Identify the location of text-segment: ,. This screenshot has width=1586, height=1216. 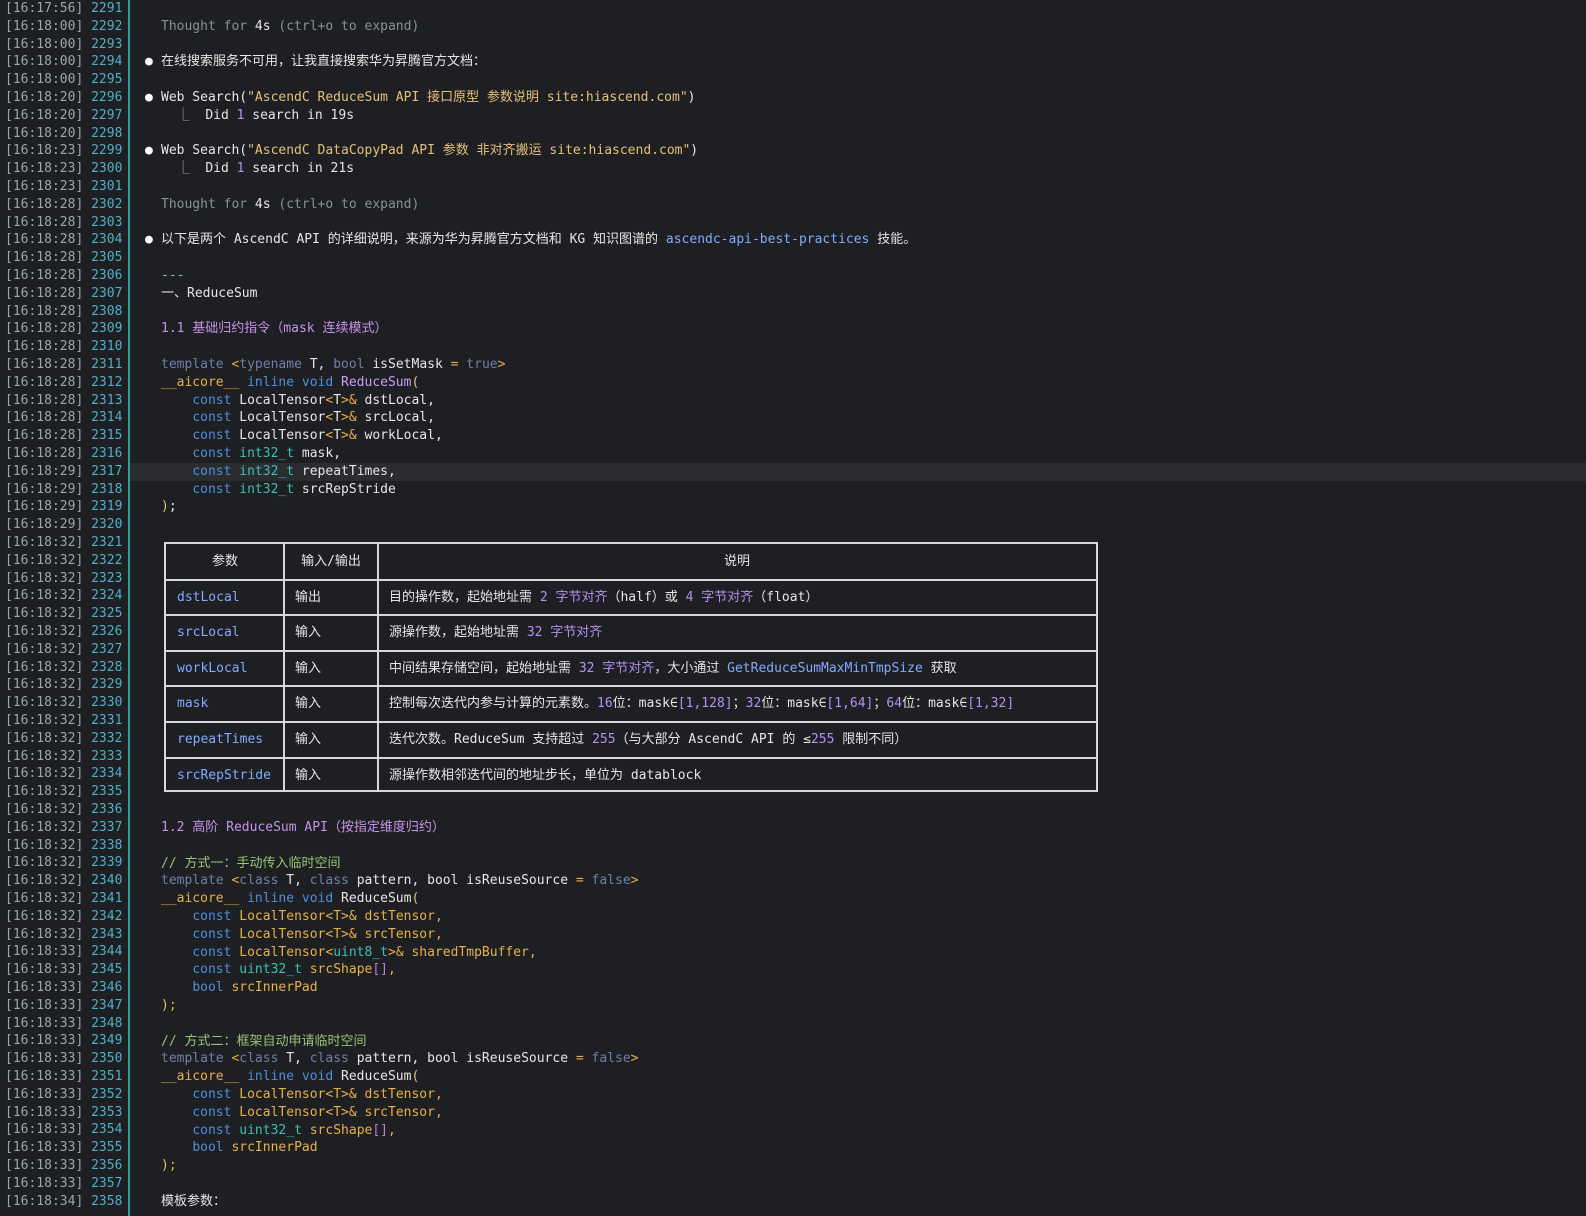
(392, 970).